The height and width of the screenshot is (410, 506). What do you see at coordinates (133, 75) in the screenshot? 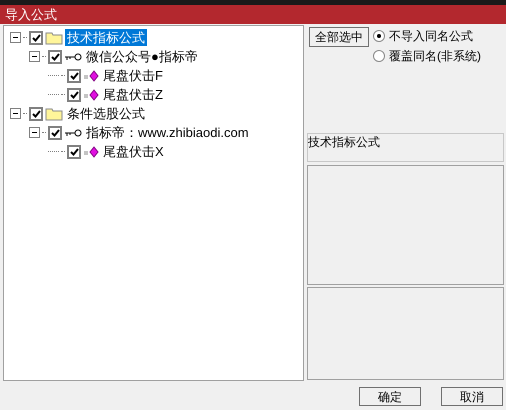
I see `tree-item: 尾盘伏击F` at bounding box center [133, 75].